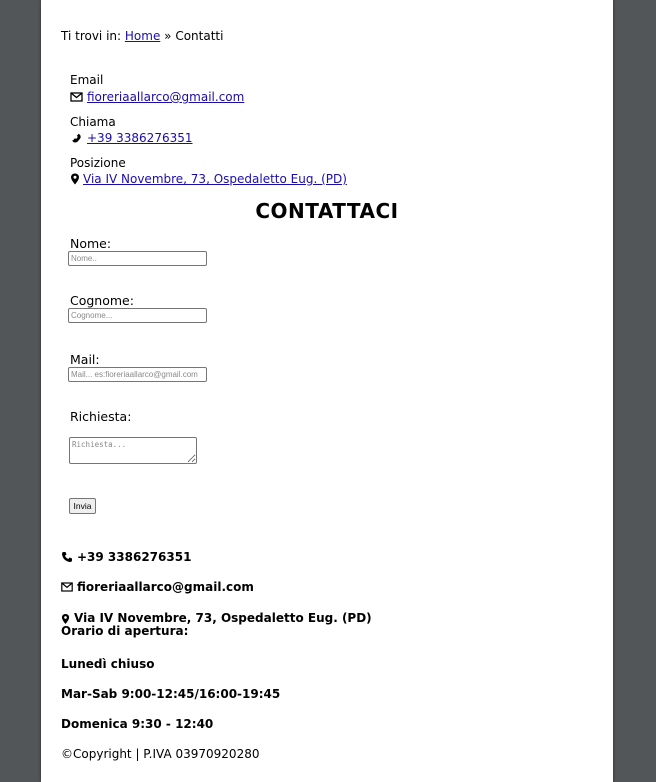 The image size is (656, 782). I want to click on name-input, so click(137, 258).